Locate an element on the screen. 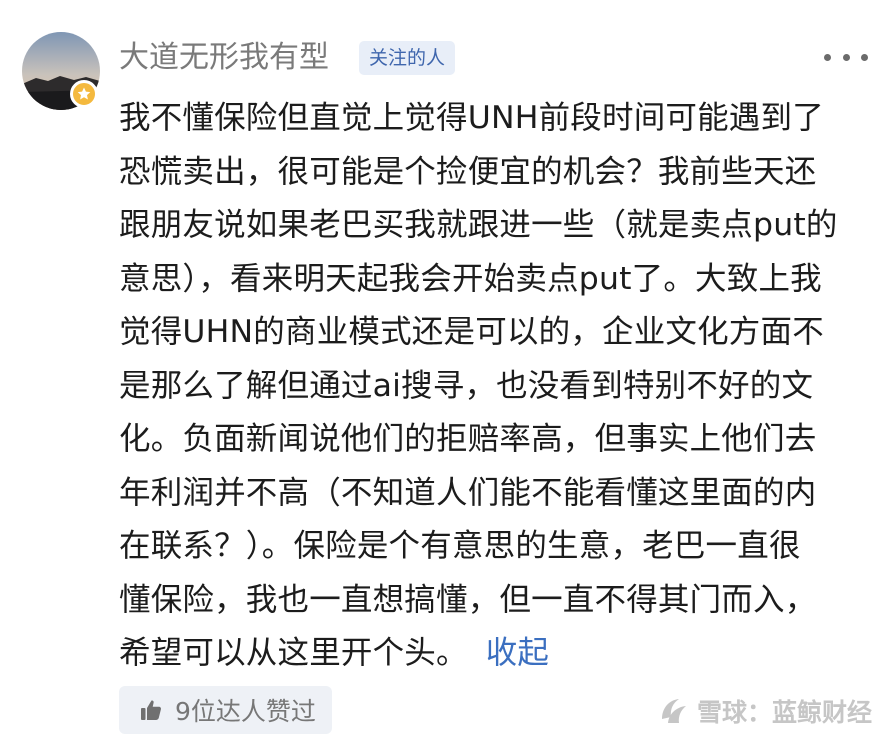 This screenshot has height=740, width=894. likes-button: 9位达人赞过 is located at coordinates (225, 710).